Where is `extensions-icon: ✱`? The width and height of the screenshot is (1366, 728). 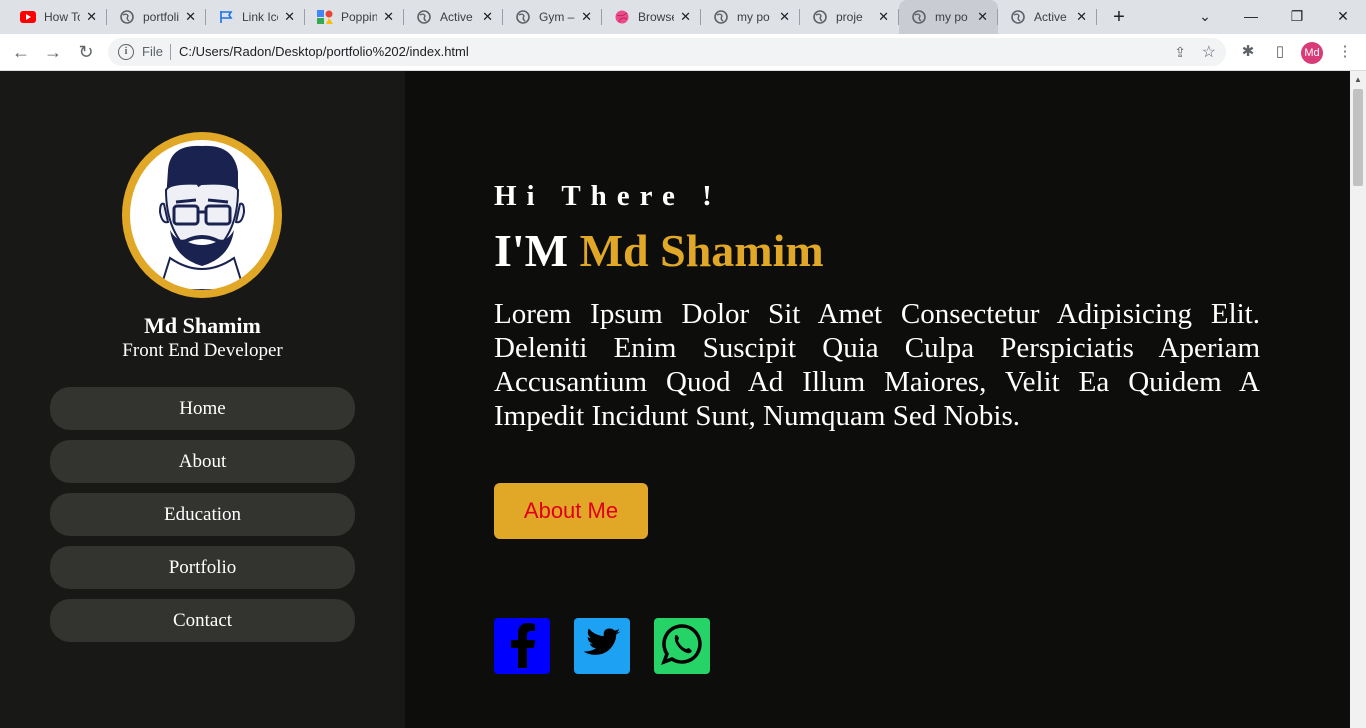 extensions-icon: ✱ is located at coordinates (1248, 52).